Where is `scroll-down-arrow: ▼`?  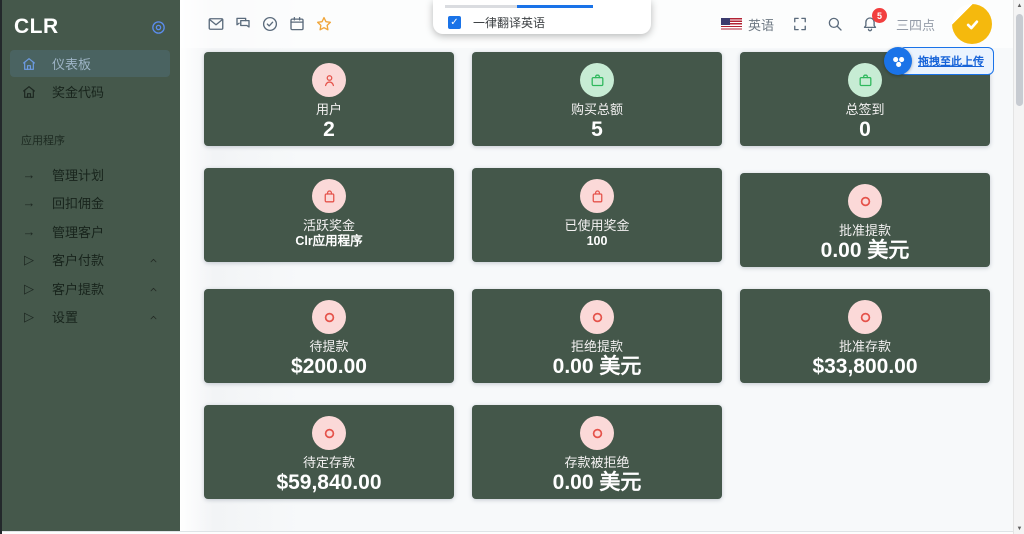 scroll-down-arrow: ▼ is located at coordinates (1019, 528).